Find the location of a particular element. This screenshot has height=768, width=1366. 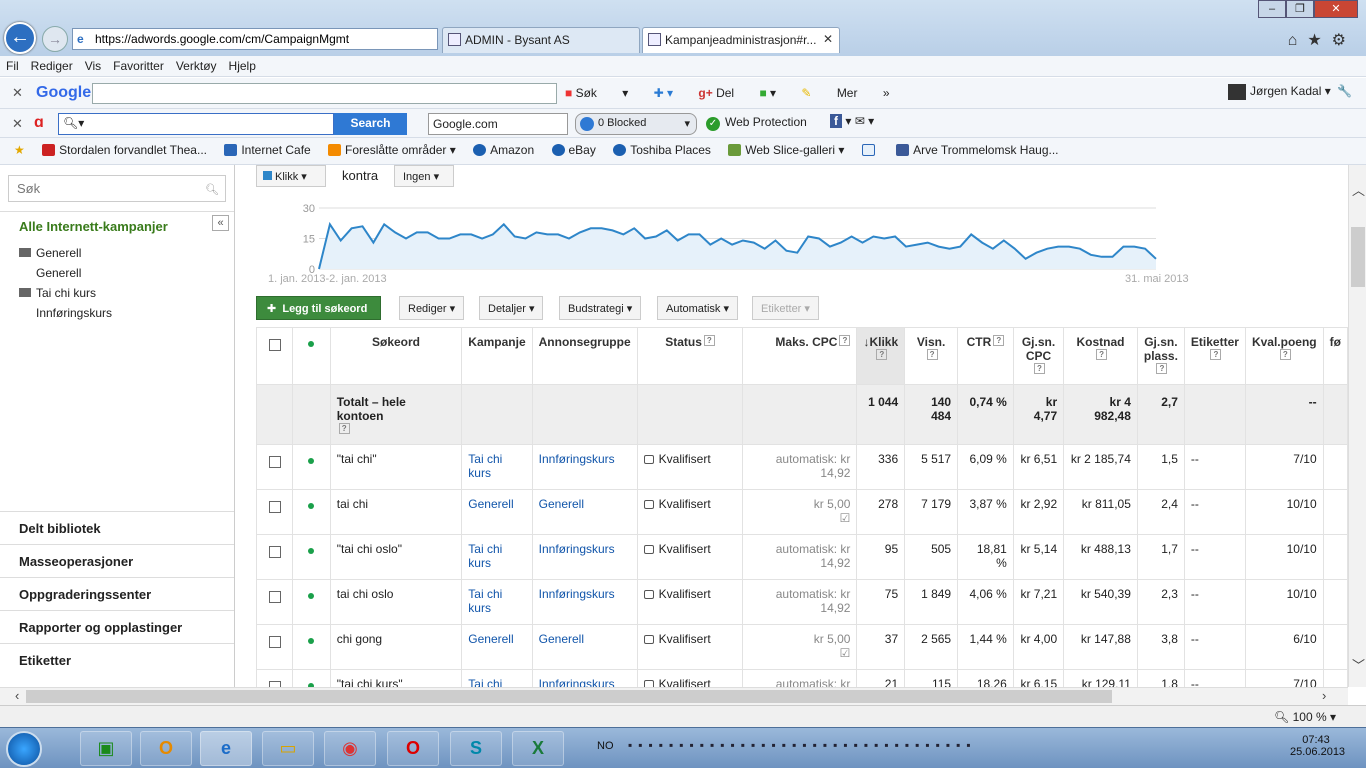

campaign-generell: Generell is located at coordinates (50, 253).